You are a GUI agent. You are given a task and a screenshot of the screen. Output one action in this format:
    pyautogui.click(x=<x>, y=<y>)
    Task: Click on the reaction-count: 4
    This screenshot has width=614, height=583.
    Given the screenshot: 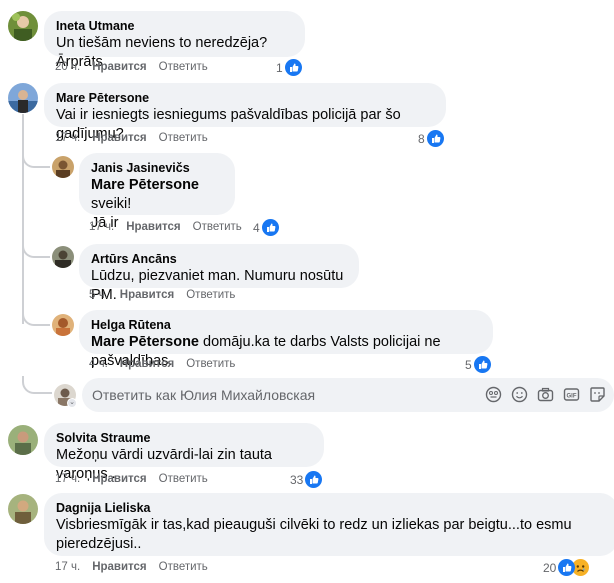 What is the action you would take?
    pyautogui.click(x=256, y=227)
    